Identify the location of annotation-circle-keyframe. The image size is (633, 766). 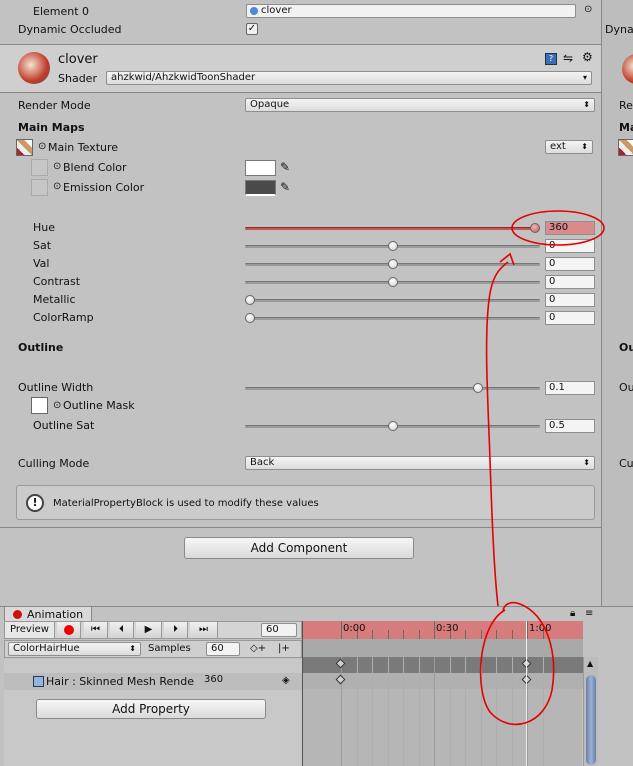
(517, 663).